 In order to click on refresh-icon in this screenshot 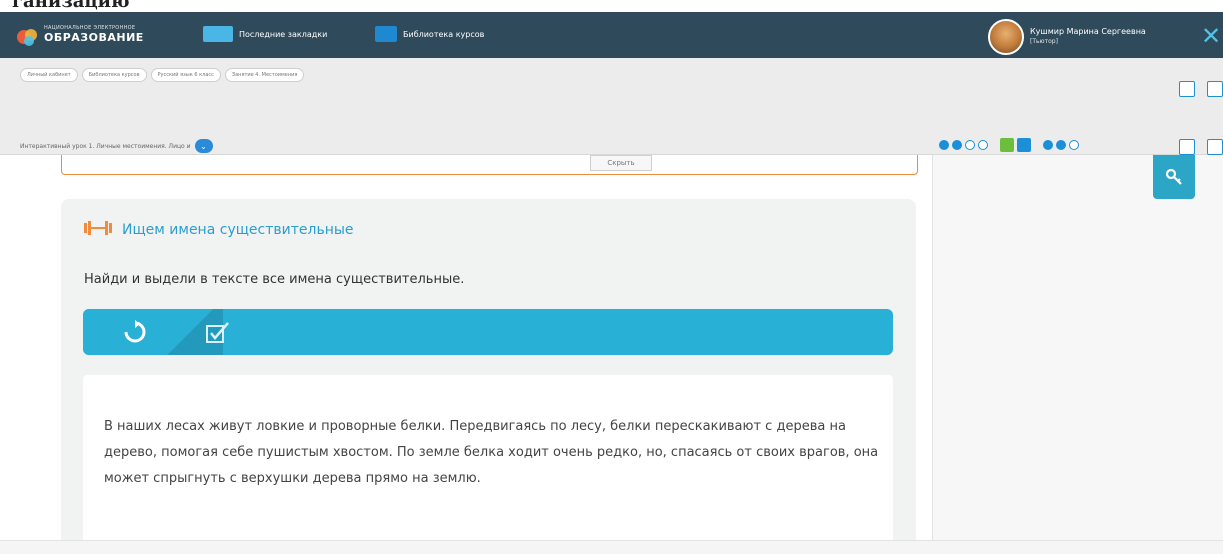, I will do `click(135, 334)`.